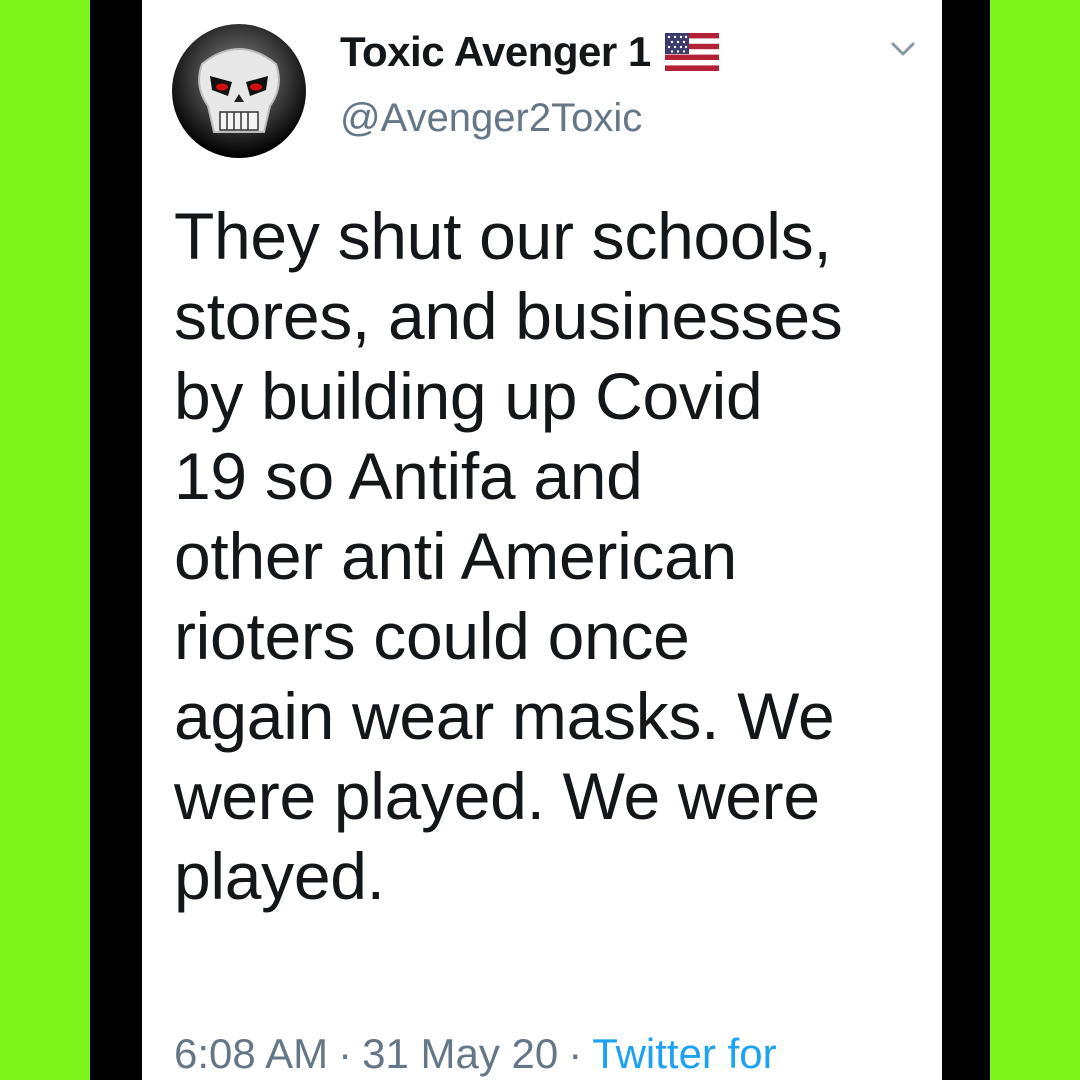 This screenshot has width=1080, height=1080. Describe the element at coordinates (691, 52) in the screenshot. I see `us-flag-icon` at that location.